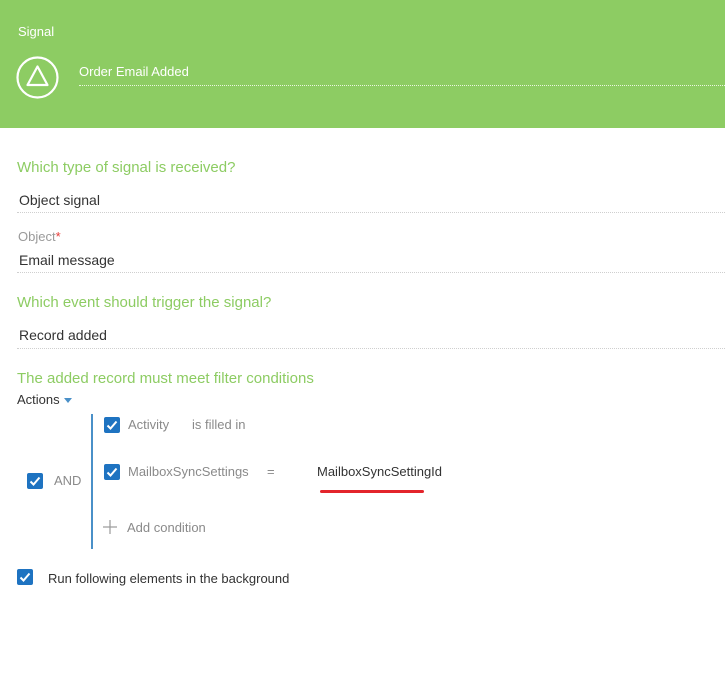 The image size is (725, 683). What do you see at coordinates (37, 236) in the screenshot?
I see `object-label-text: Object` at bounding box center [37, 236].